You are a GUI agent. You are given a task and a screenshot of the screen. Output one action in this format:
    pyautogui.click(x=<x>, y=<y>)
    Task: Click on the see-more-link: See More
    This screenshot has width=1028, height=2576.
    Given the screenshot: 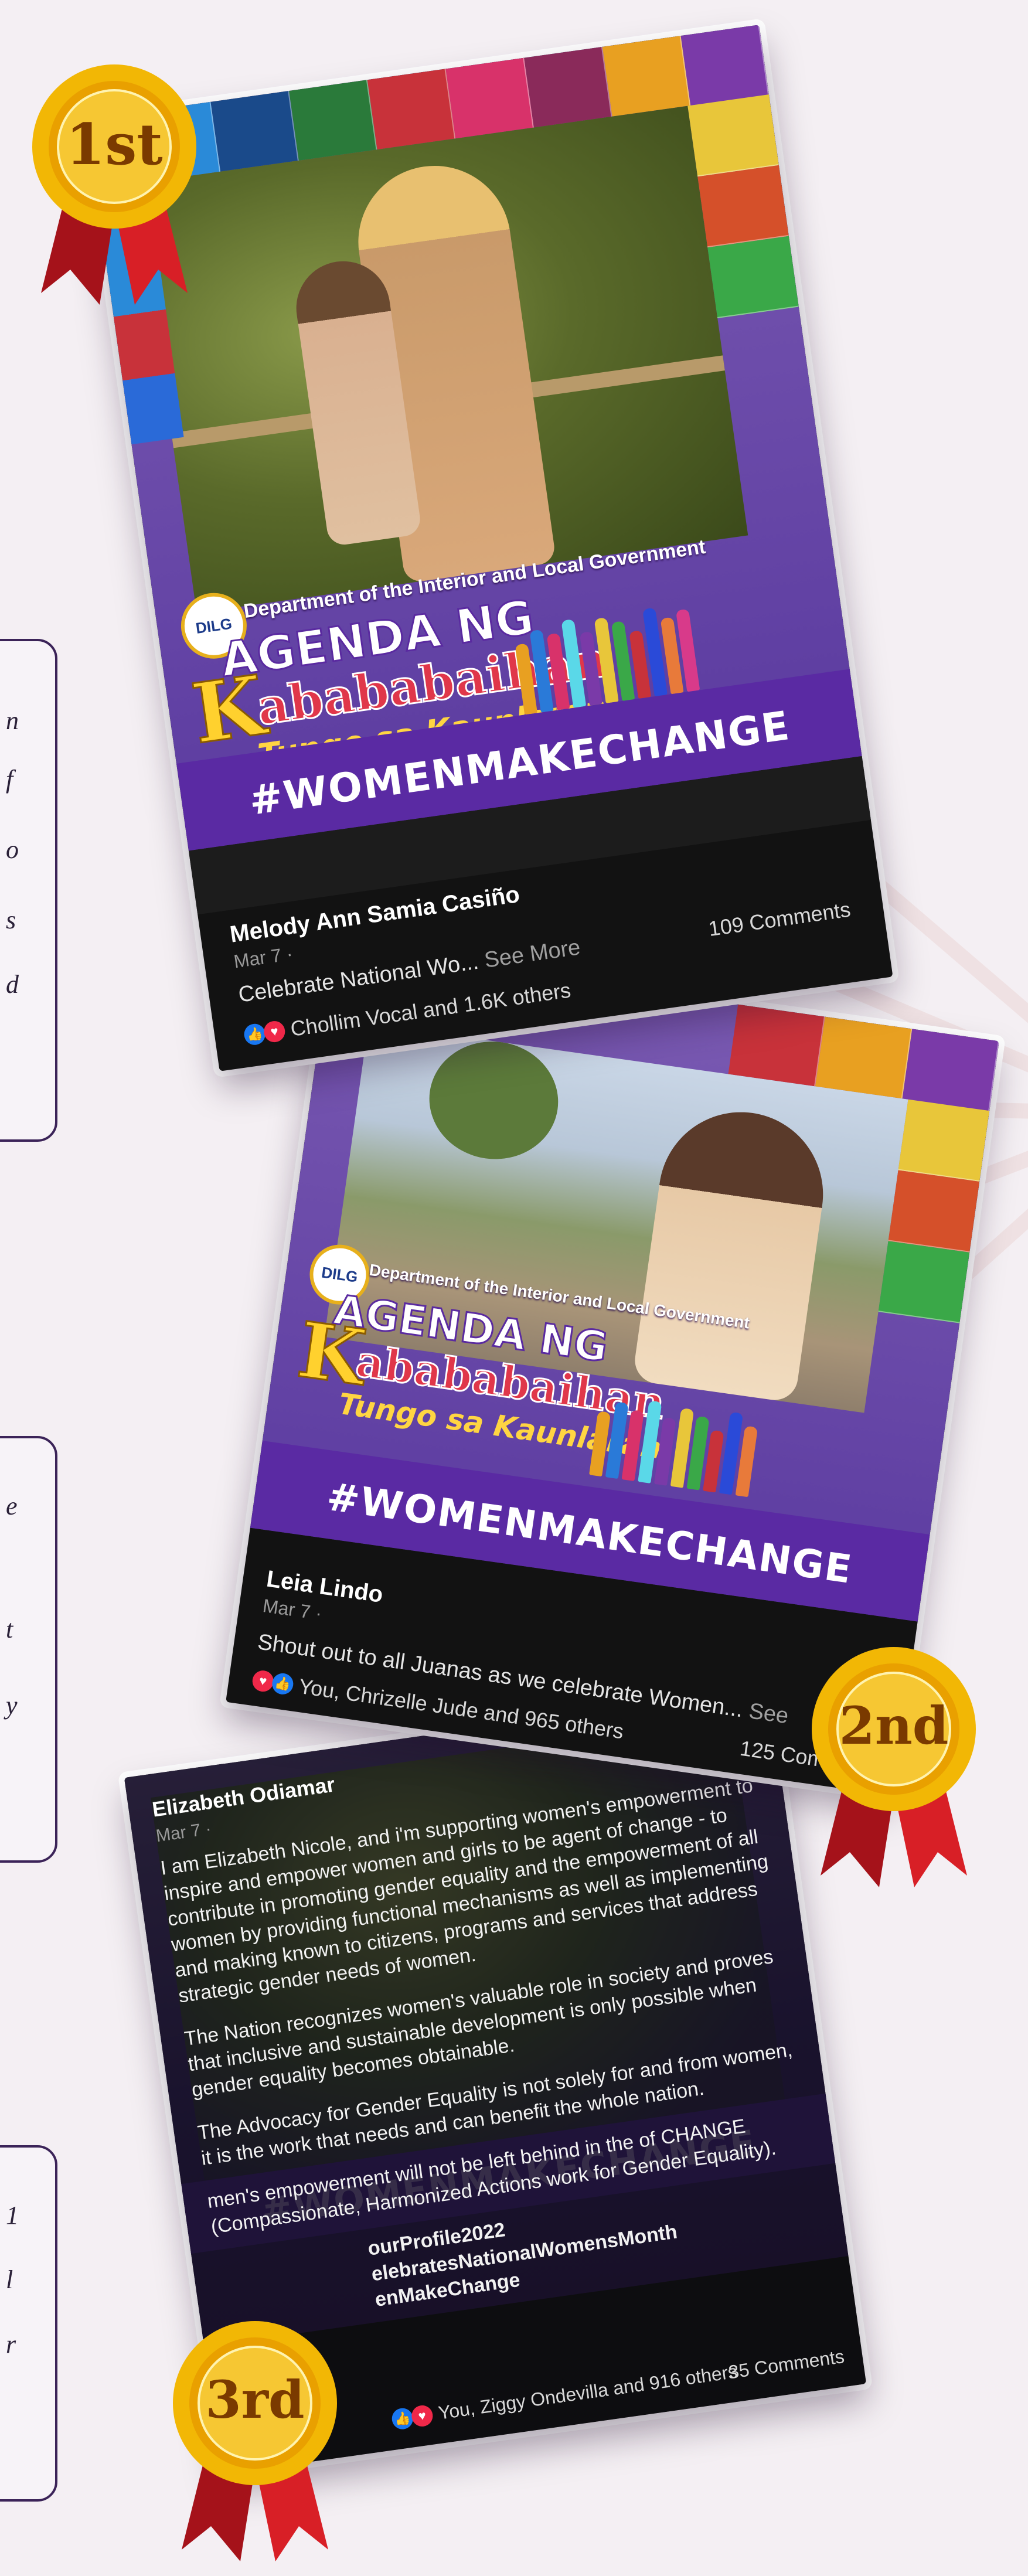 What is the action you would take?
    pyautogui.click(x=532, y=954)
    